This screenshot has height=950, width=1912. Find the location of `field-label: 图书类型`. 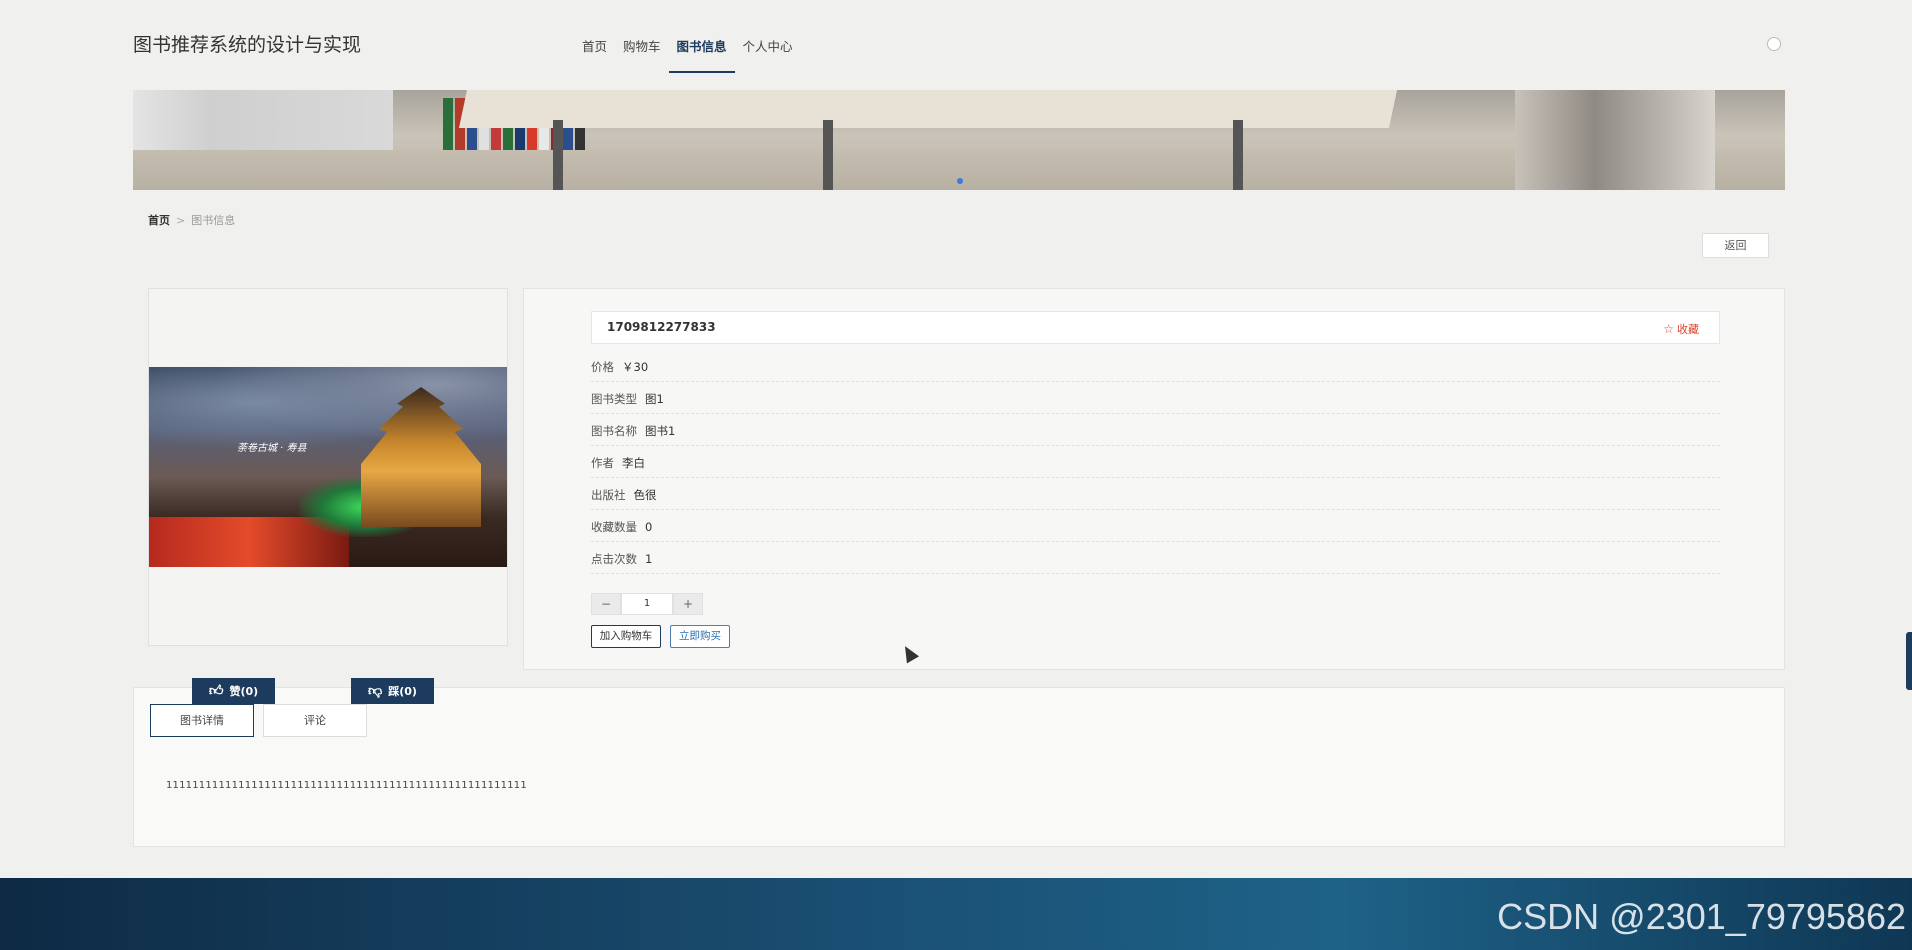

field-label: 图书类型 is located at coordinates (614, 399).